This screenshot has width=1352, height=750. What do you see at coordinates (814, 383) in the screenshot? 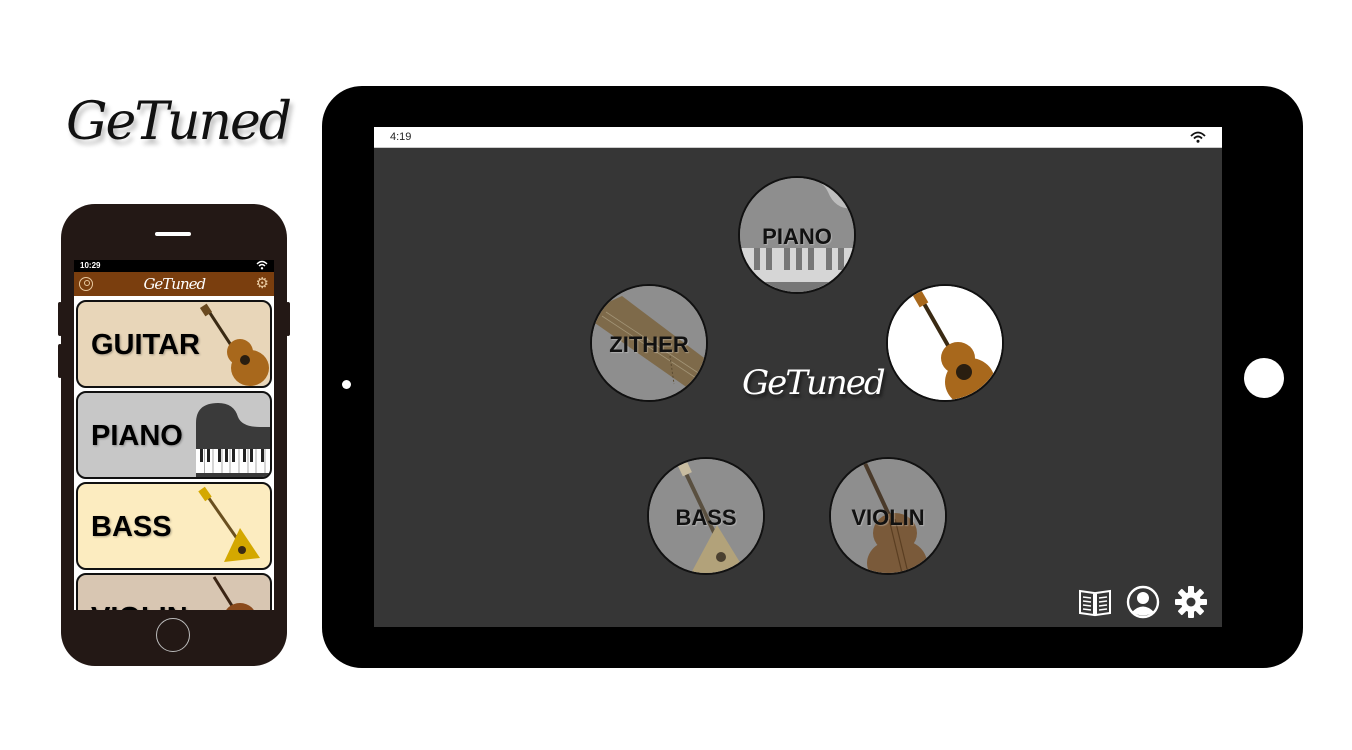
I see `tablet-center-logo: GeTuned` at bounding box center [814, 383].